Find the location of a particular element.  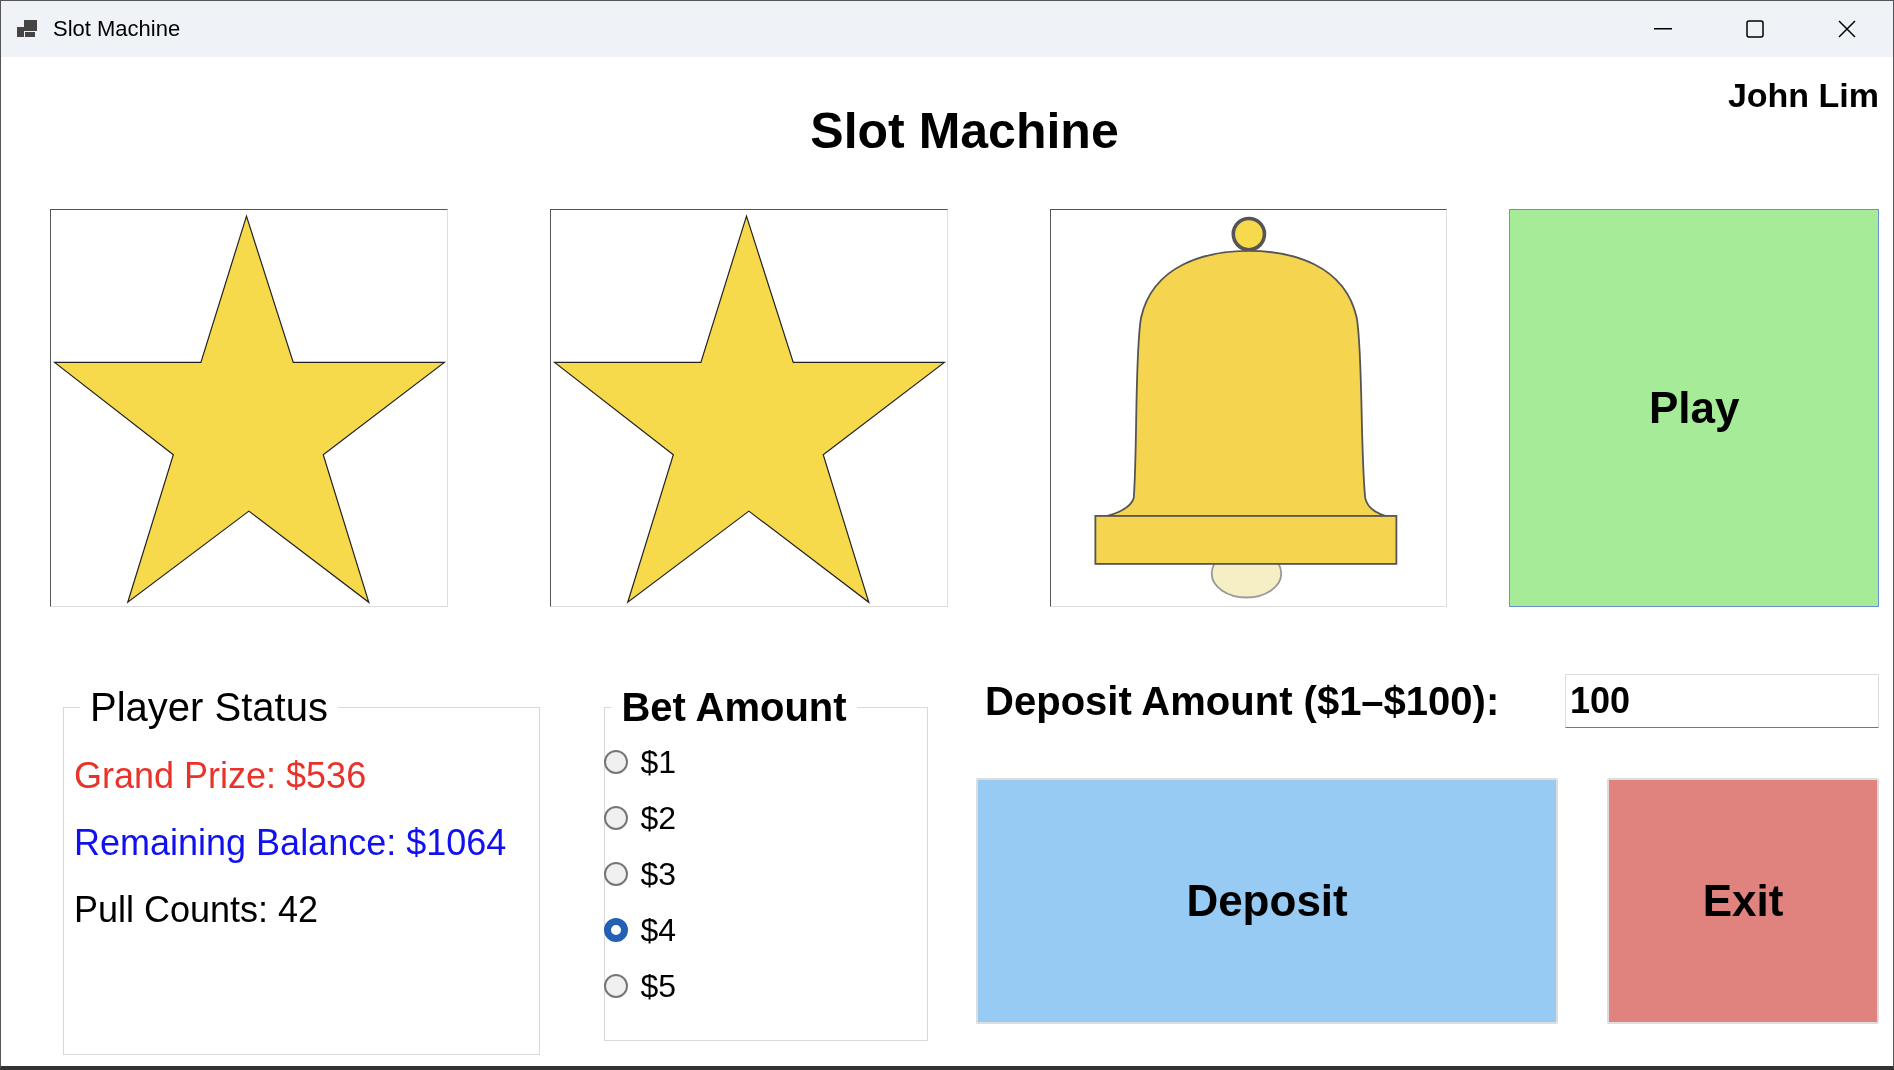

close-icon is located at coordinates (1847, 29).